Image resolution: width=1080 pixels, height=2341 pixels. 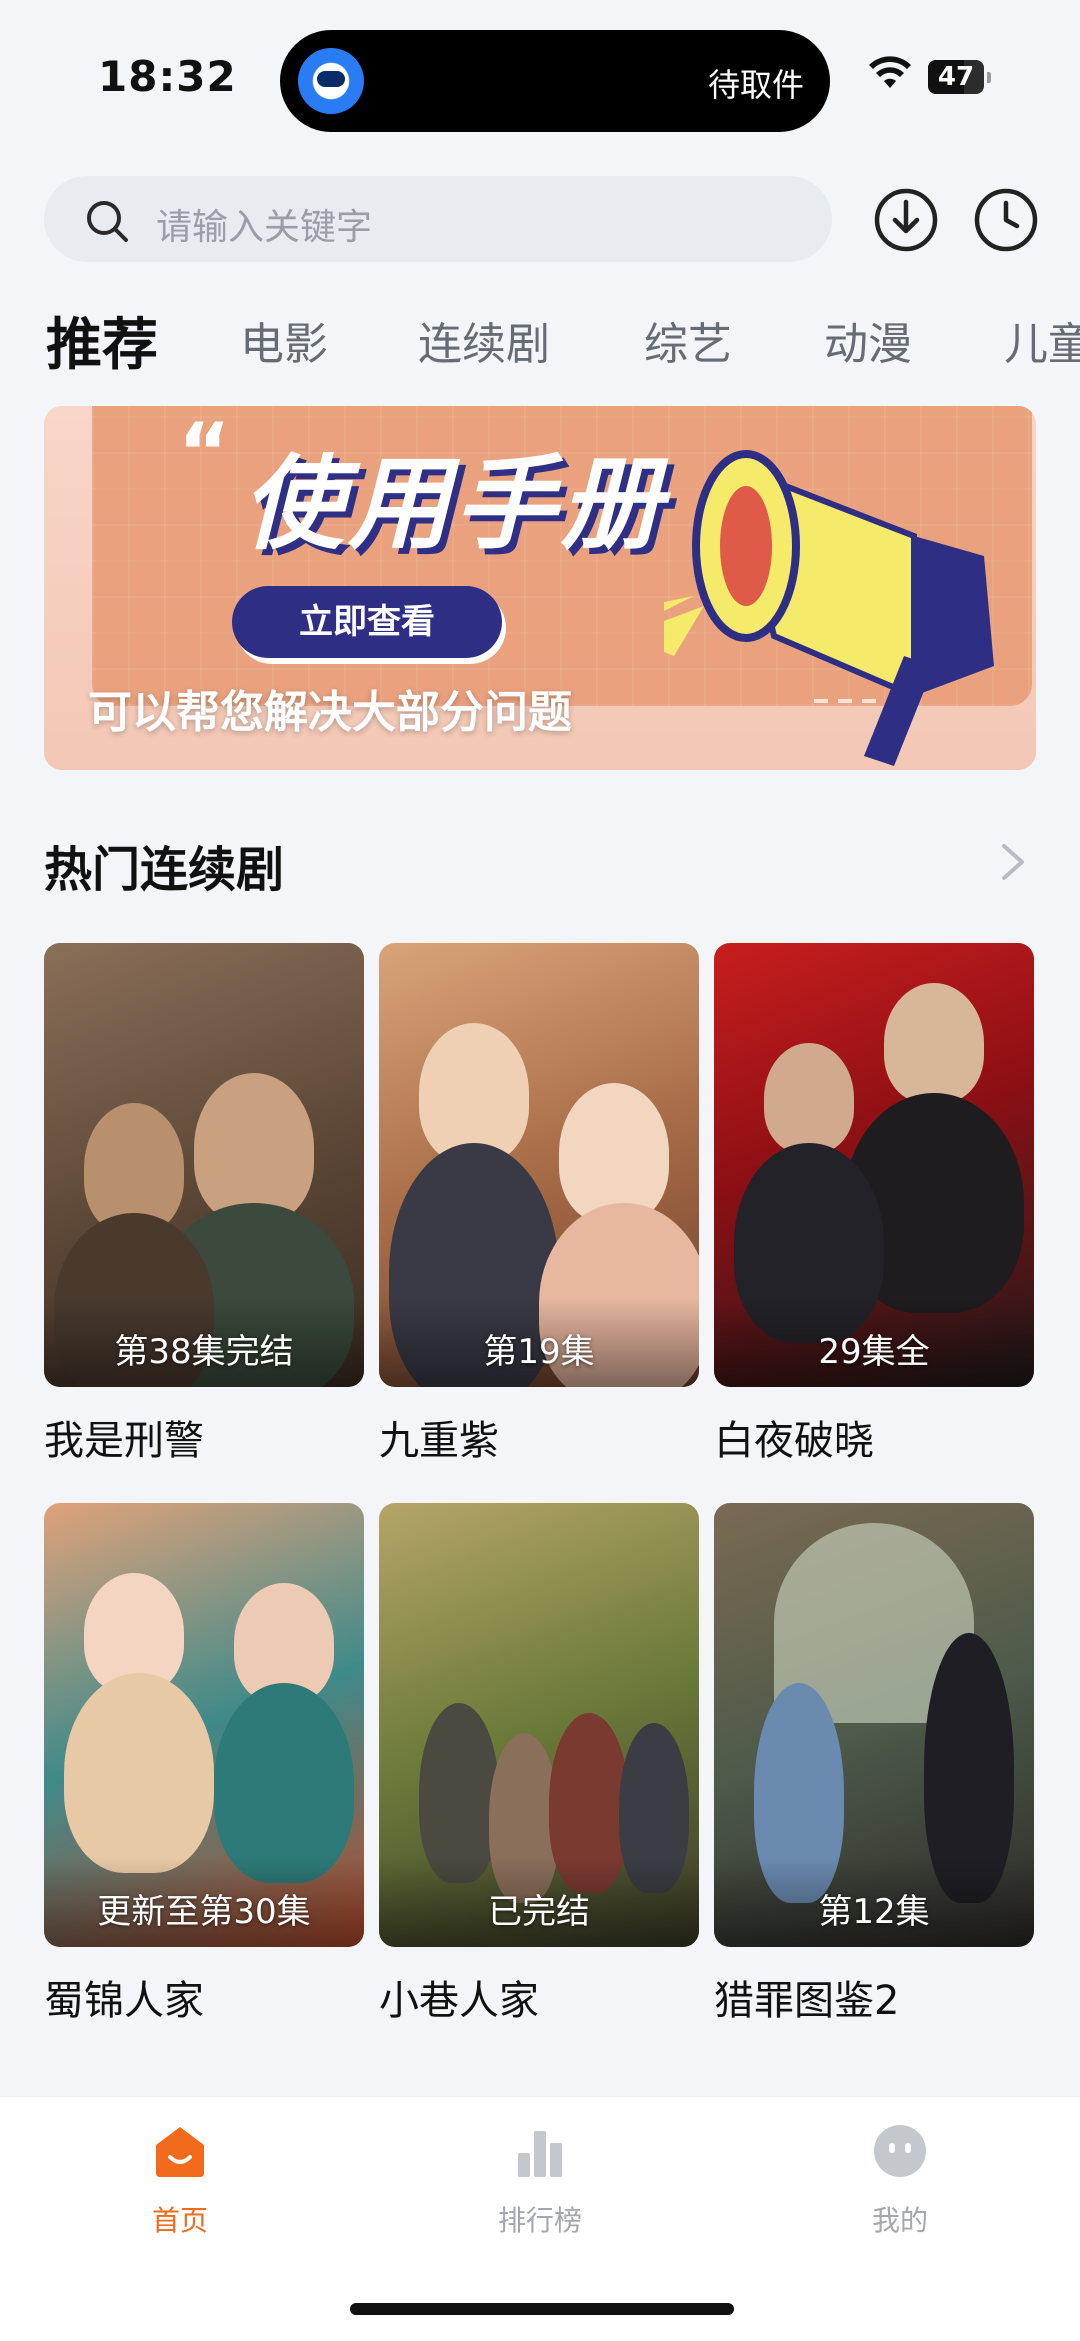 I want to click on episode-status: 已完结, so click(x=539, y=1912).